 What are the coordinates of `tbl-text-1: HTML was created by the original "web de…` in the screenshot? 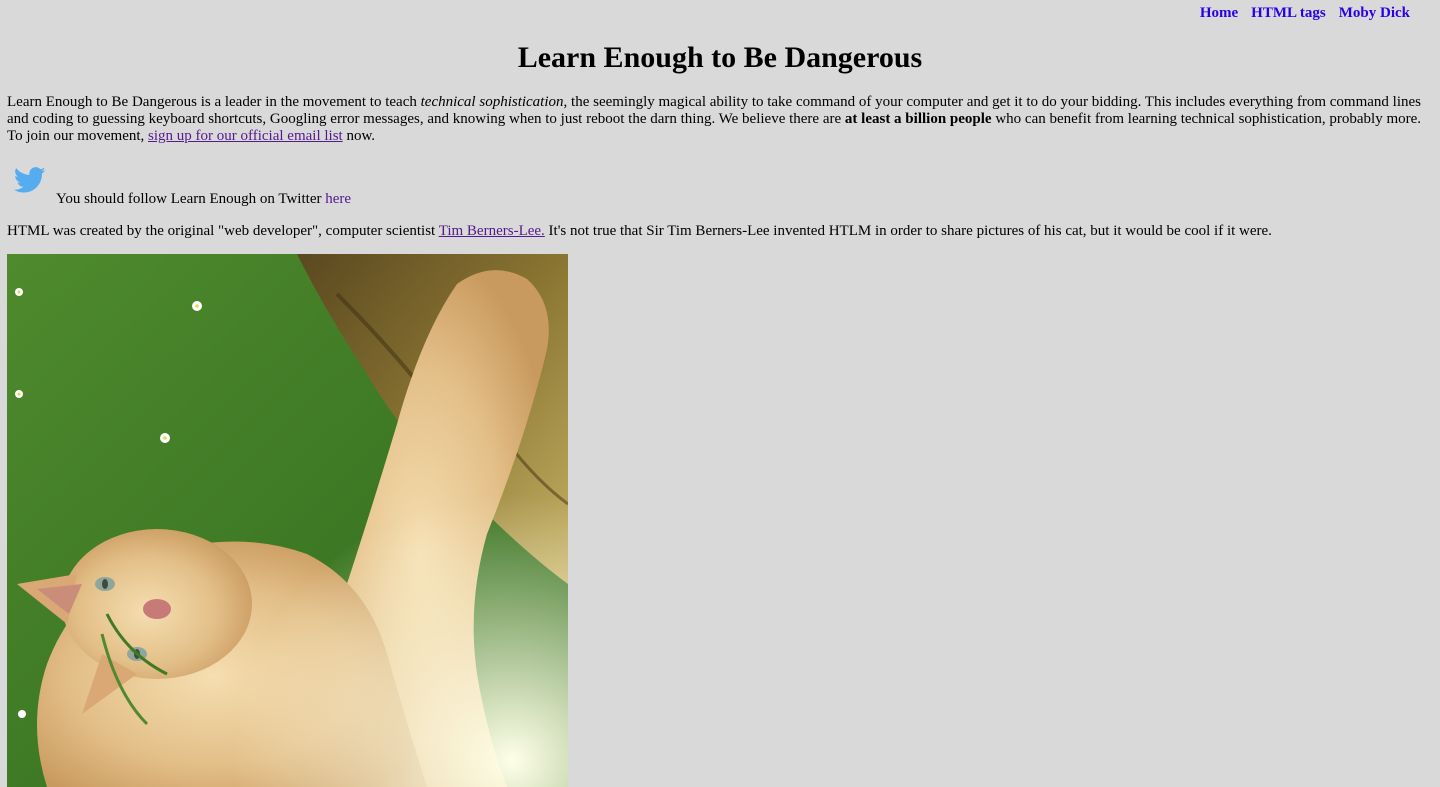 It's located at (223, 231).